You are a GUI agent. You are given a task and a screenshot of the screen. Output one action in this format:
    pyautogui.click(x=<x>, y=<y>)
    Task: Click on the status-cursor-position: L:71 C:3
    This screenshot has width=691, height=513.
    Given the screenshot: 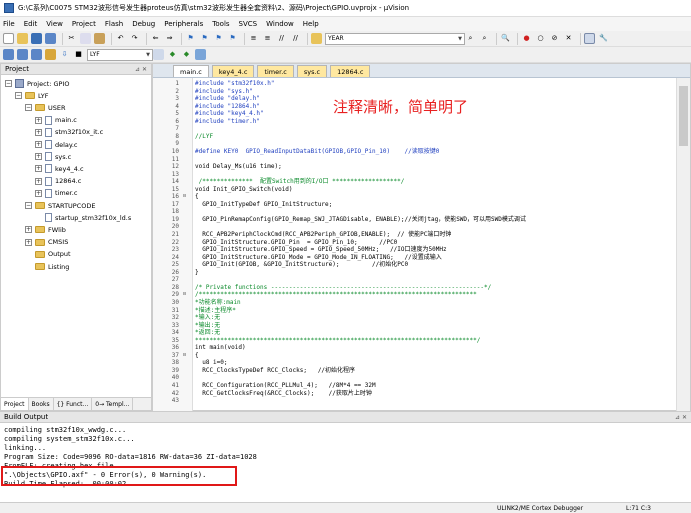 What is the action you would take?
    pyautogui.click(x=638, y=508)
    